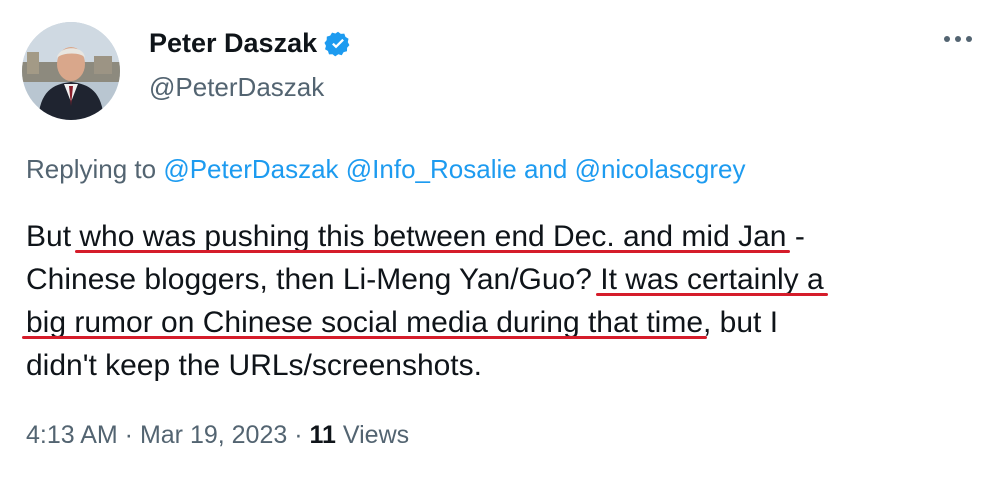  What do you see at coordinates (53, 236) in the screenshot?
I see `text-segment: But` at bounding box center [53, 236].